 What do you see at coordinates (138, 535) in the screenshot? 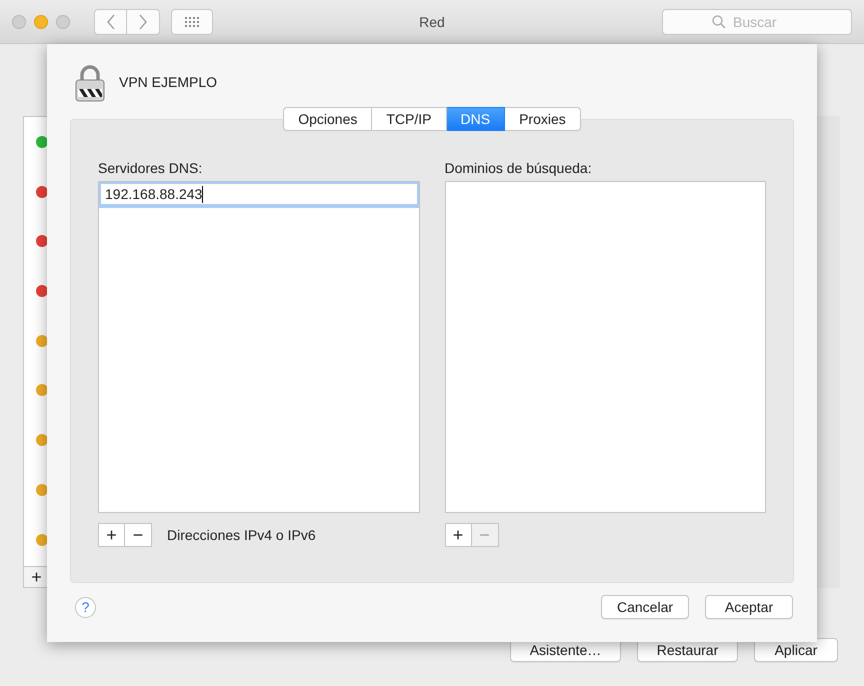
I see `remove-button: −` at bounding box center [138, 535].